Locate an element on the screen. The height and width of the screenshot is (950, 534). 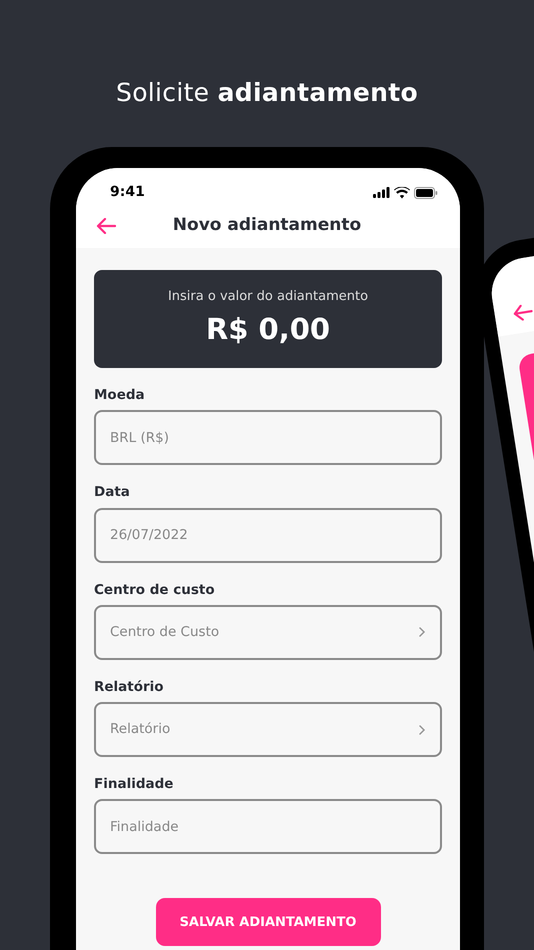
input-field: 26/07/2022 is located at coordinates (268, 535).